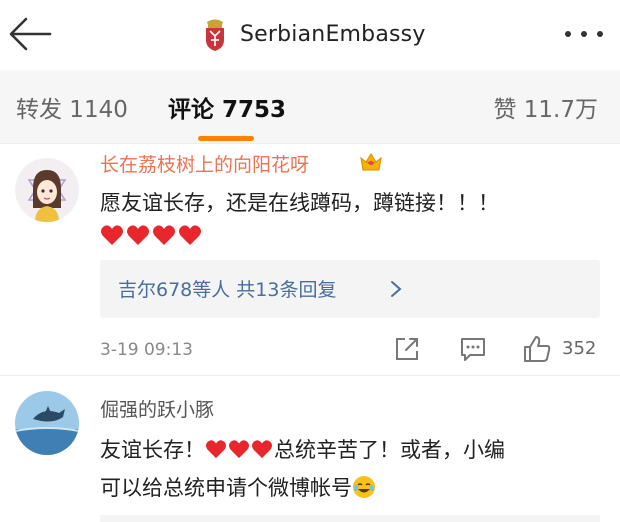 Image resolution: width=620 pixels, height=522 pixels. Describe the element at coordinates (407, 349) in the screenshot. I see `share-icon` at that location.